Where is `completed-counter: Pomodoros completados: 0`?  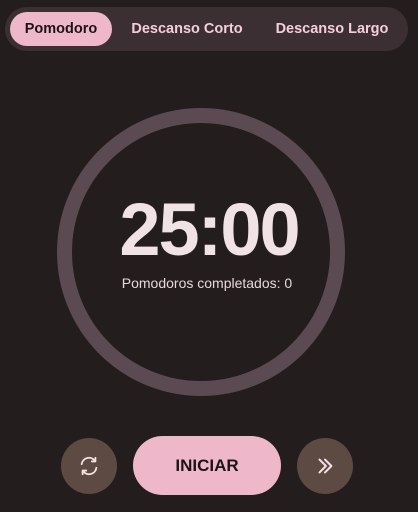
completed-counter: Pomodoros completados: 0 is located at coordinates (207, 283).